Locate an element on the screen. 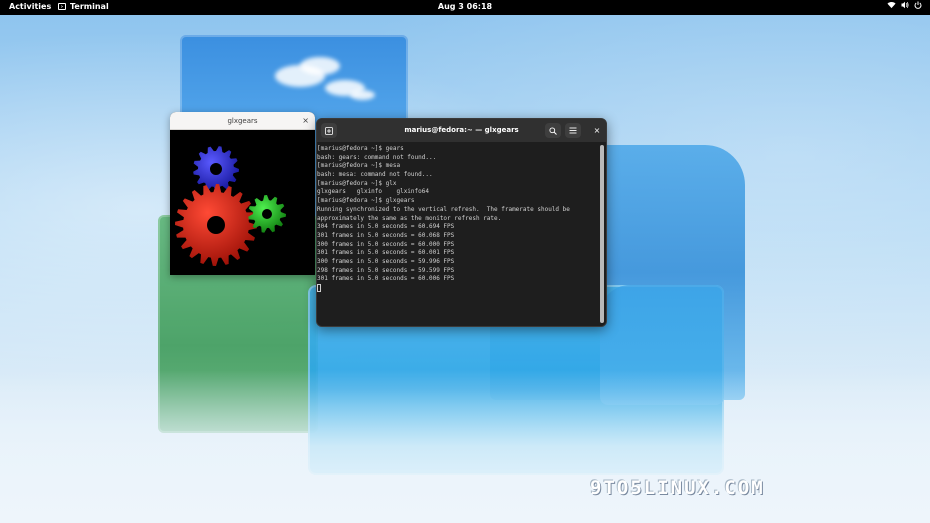 This screenshot has width=930, height=523. terminal-title: marius@fedora:~ — glxgears is located at coordinates (461, 130).